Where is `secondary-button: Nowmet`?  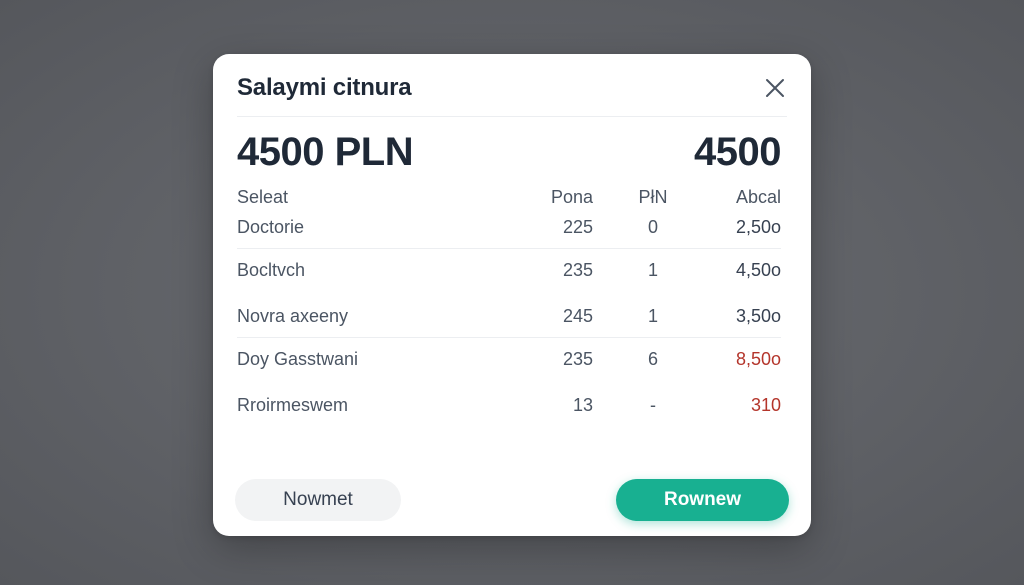 secondary-button: Nowmet is located at coordinates (318, 500).